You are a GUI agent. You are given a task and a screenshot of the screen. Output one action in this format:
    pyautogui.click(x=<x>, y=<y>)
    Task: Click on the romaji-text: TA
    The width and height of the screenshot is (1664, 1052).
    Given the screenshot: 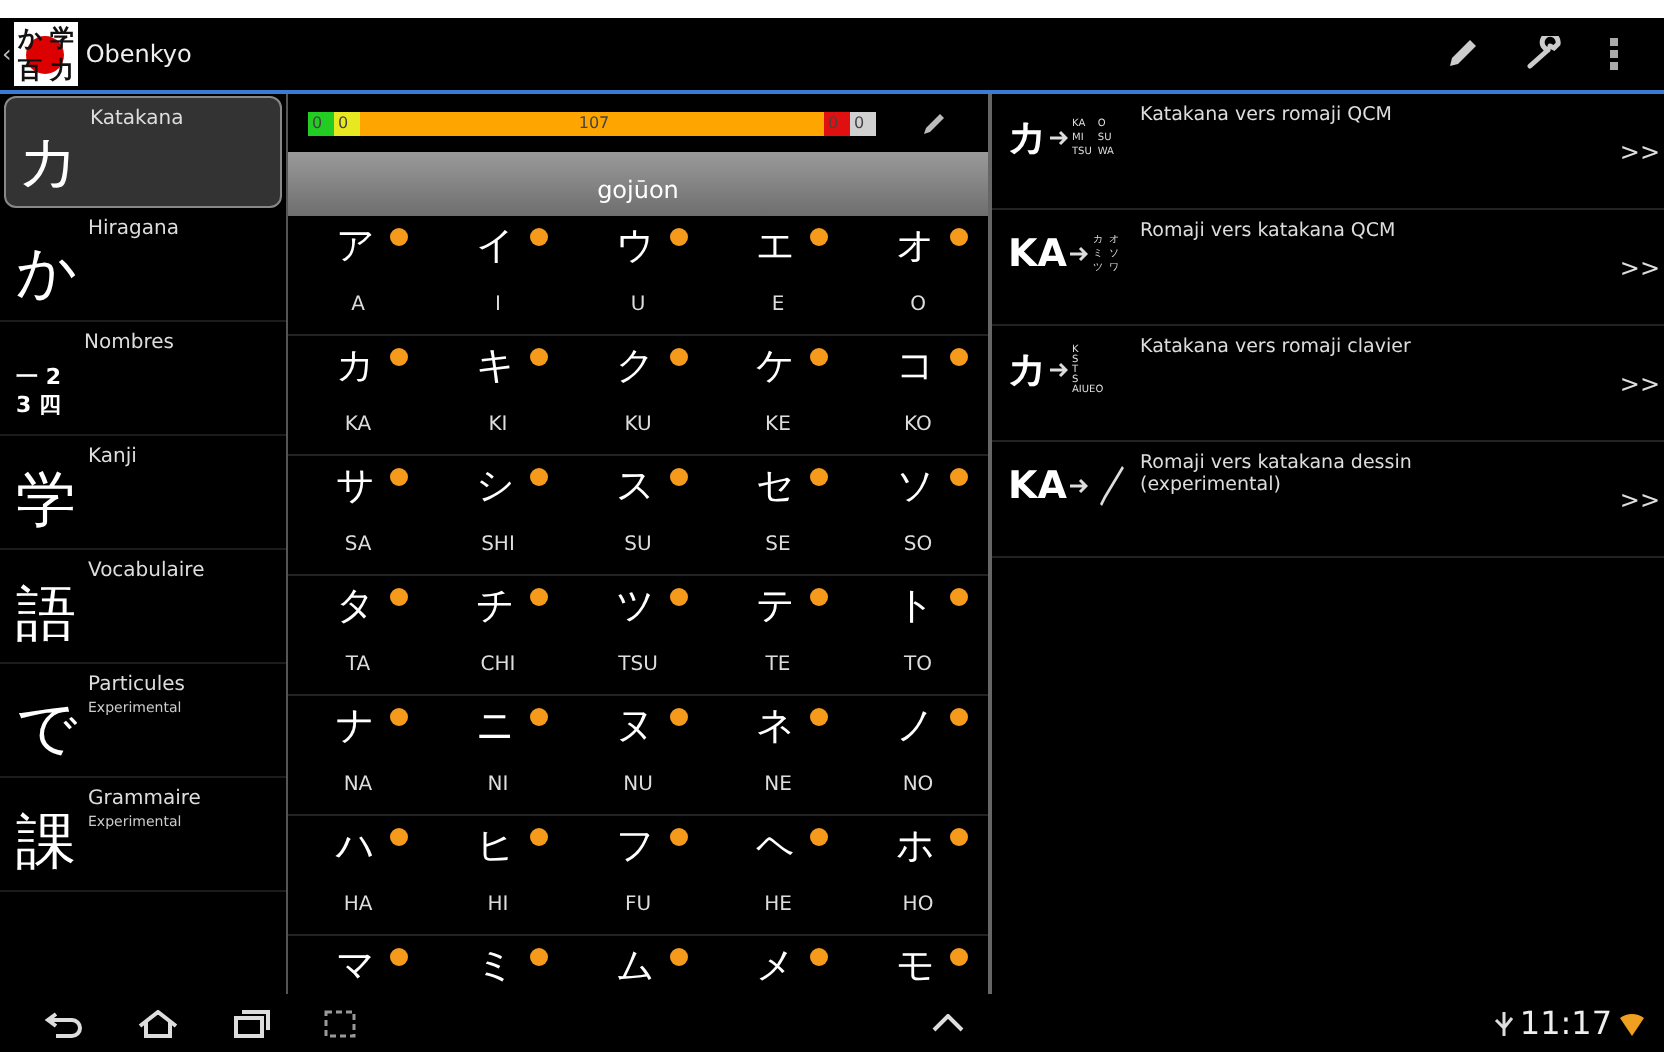 What is the action you would take?
    pyautogui.click(x=358, y=665)
    